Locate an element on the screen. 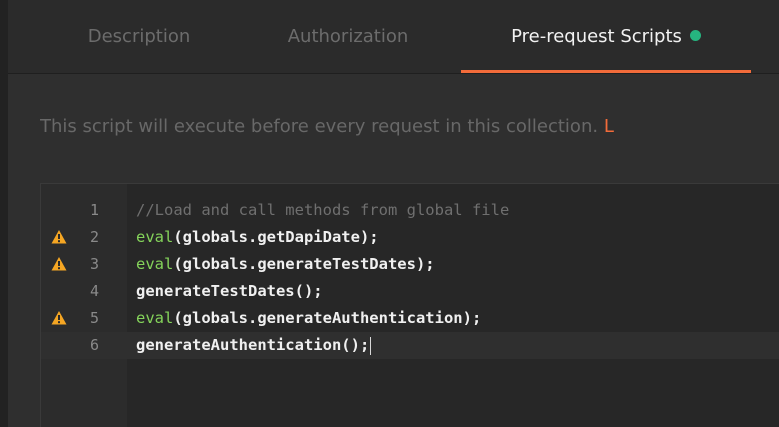 This screenshot has width=779, height=427. code-text: //Load and call methods from global file is located at coordinates (322, 210).